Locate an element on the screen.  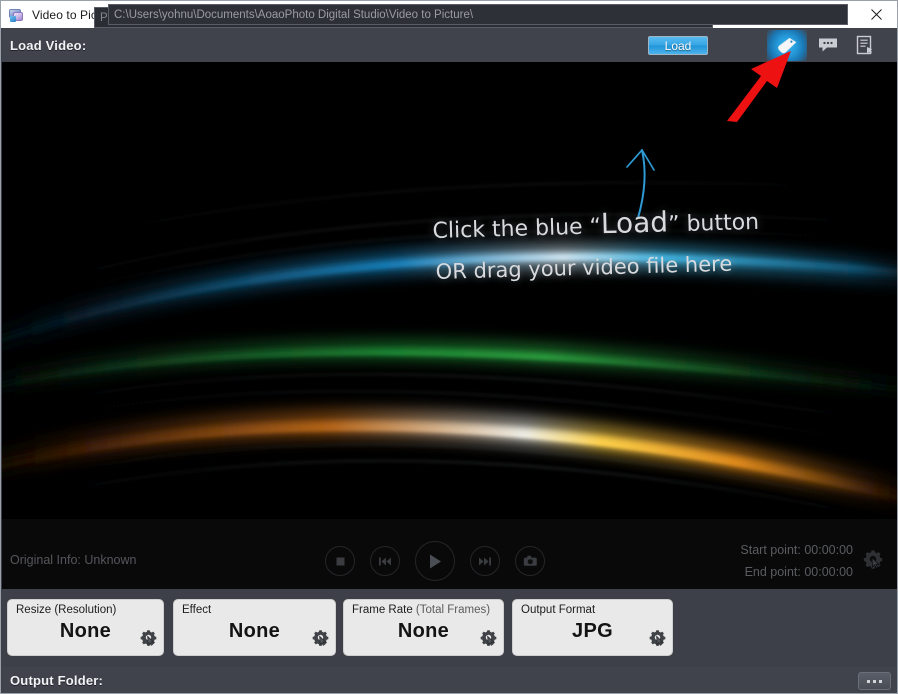
option-output-format-label: Output Format is located at coordinates (558, 610).